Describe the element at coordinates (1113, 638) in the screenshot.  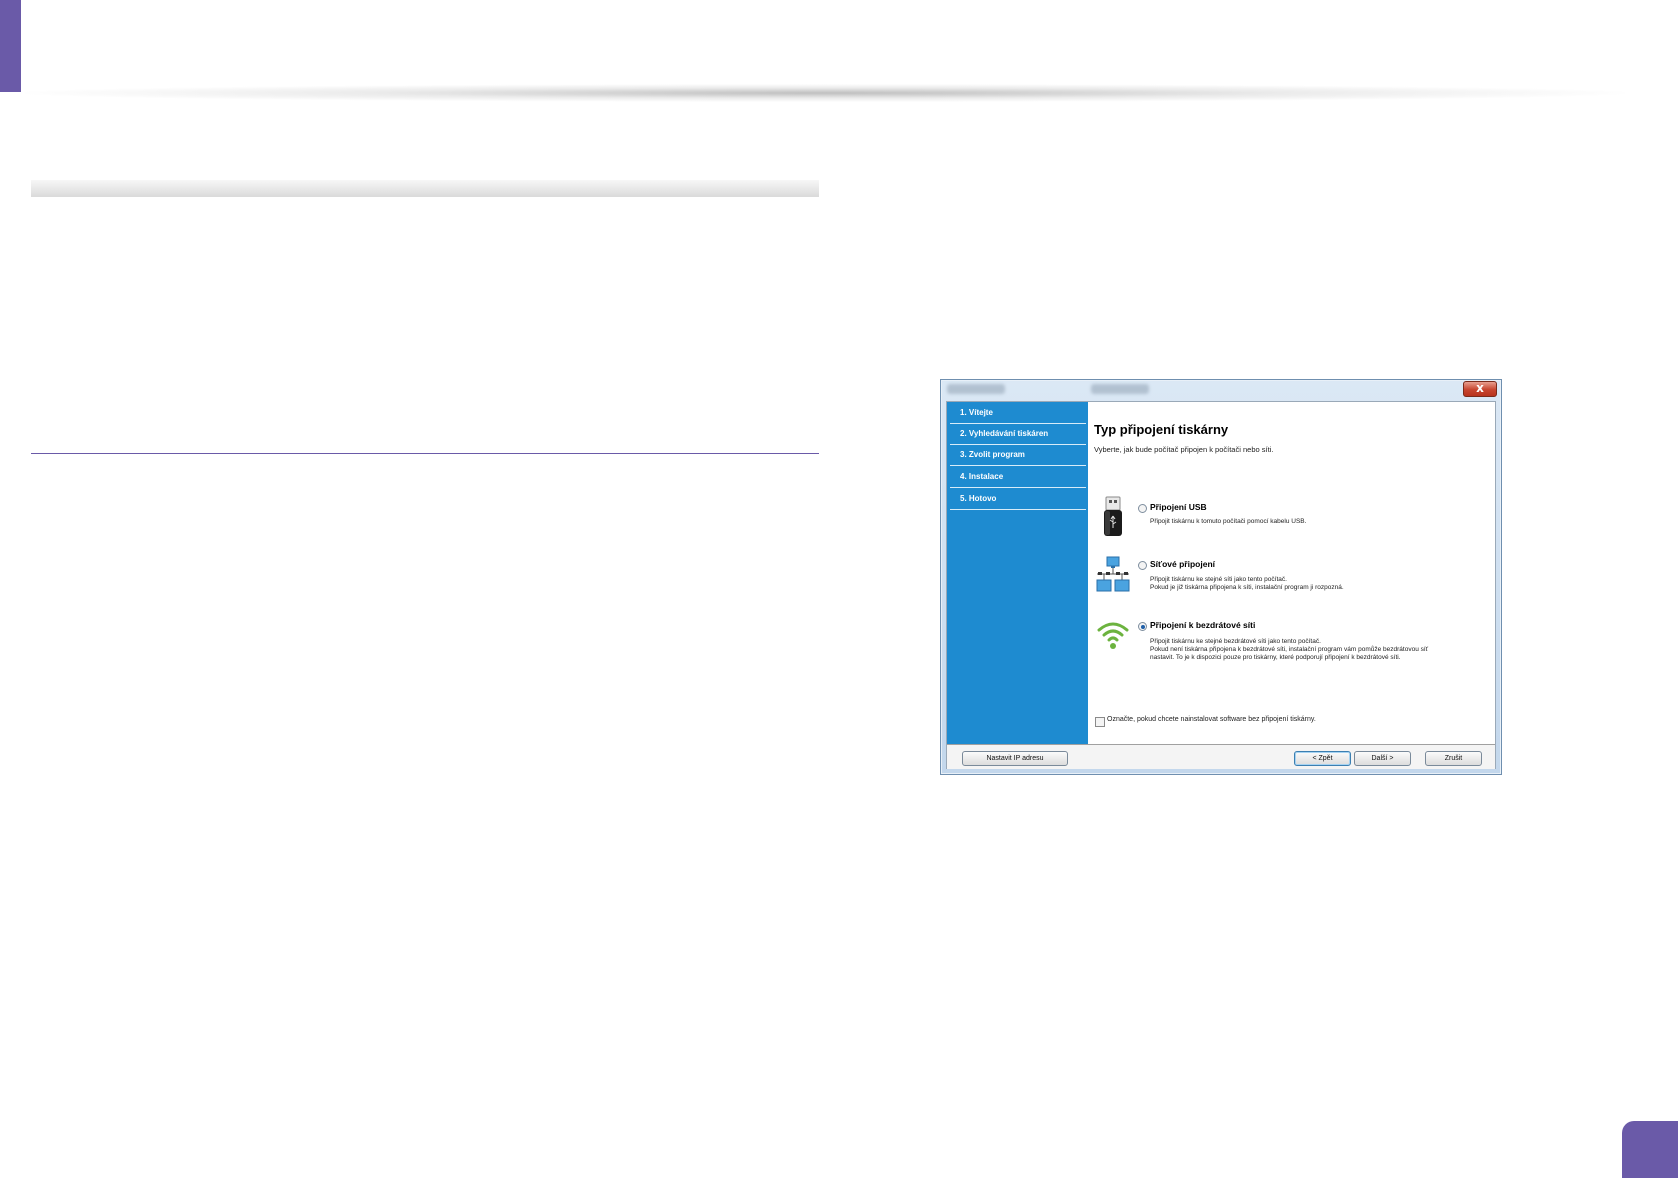
I see `wifi-icon` at that location.